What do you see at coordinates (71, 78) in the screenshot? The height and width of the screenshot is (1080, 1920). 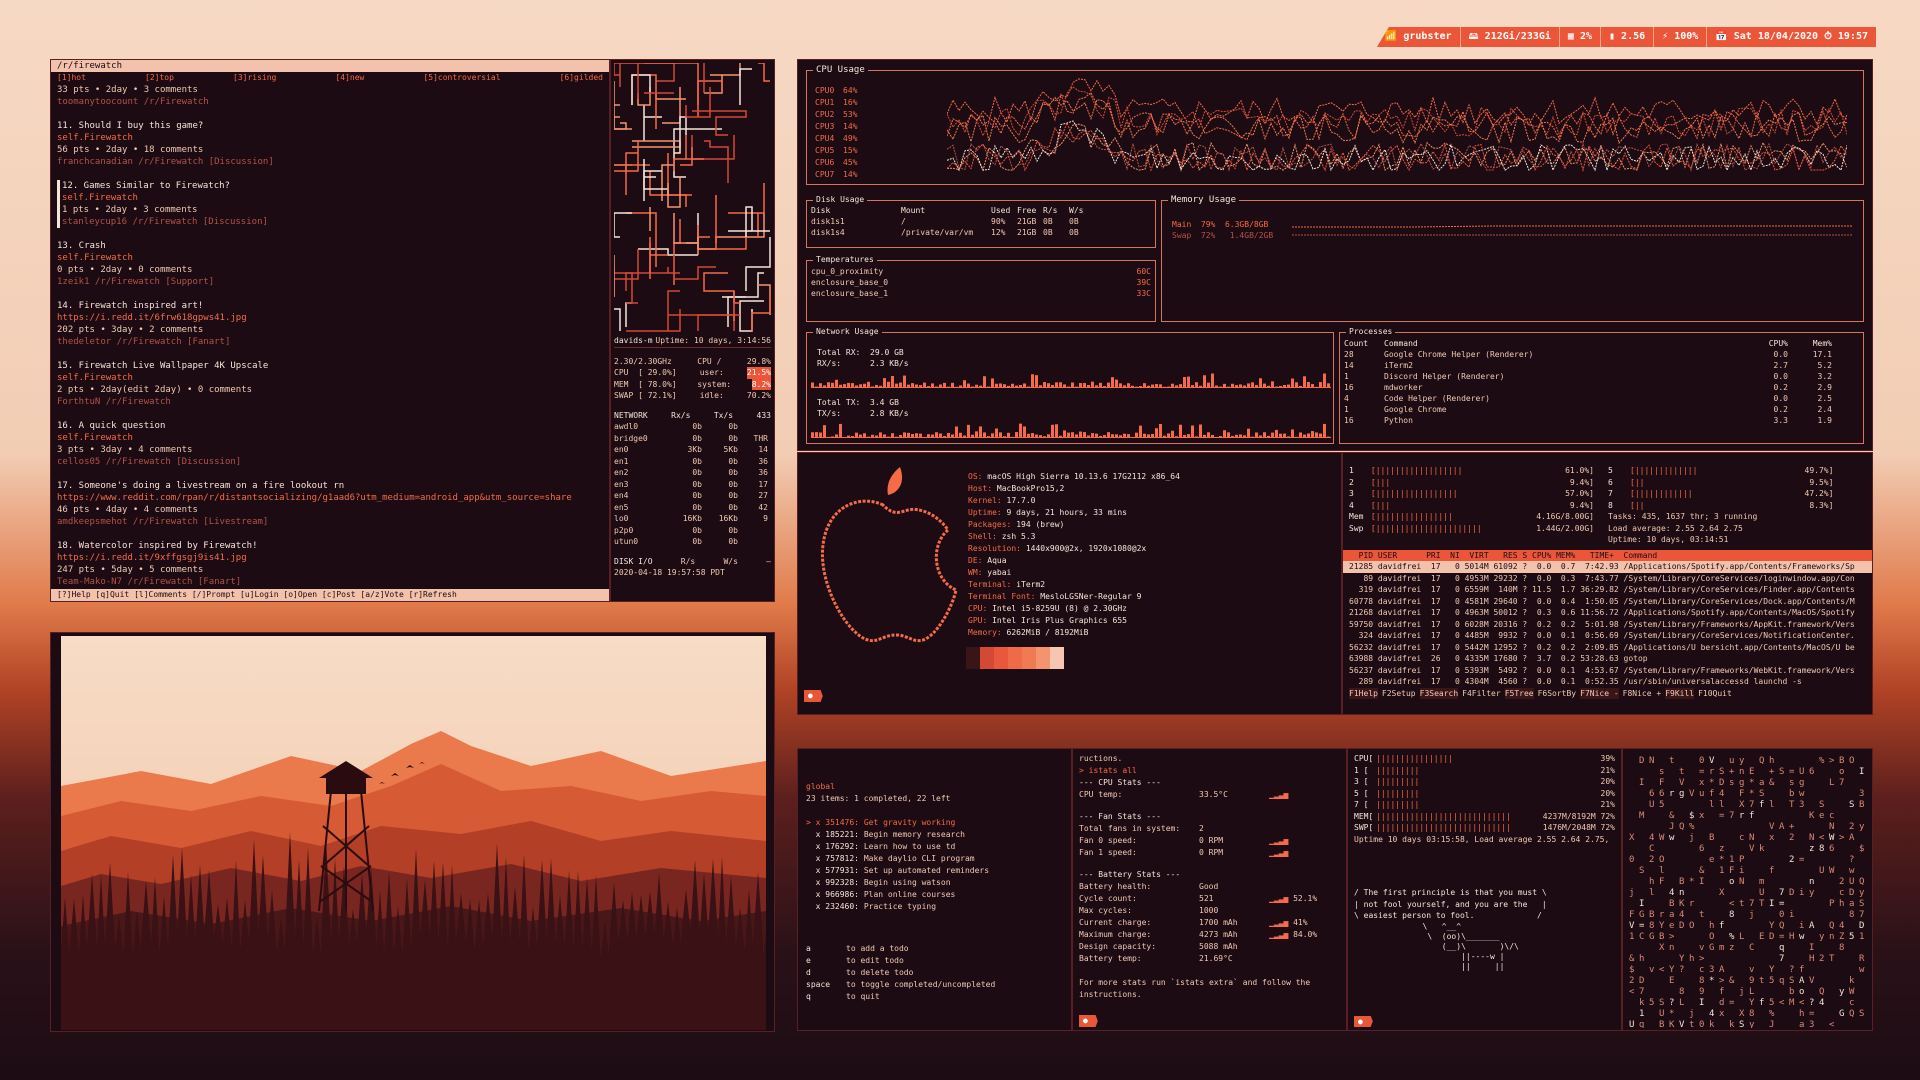 I see `tab-hot: [1]hot` at bounding box center [71, 78].